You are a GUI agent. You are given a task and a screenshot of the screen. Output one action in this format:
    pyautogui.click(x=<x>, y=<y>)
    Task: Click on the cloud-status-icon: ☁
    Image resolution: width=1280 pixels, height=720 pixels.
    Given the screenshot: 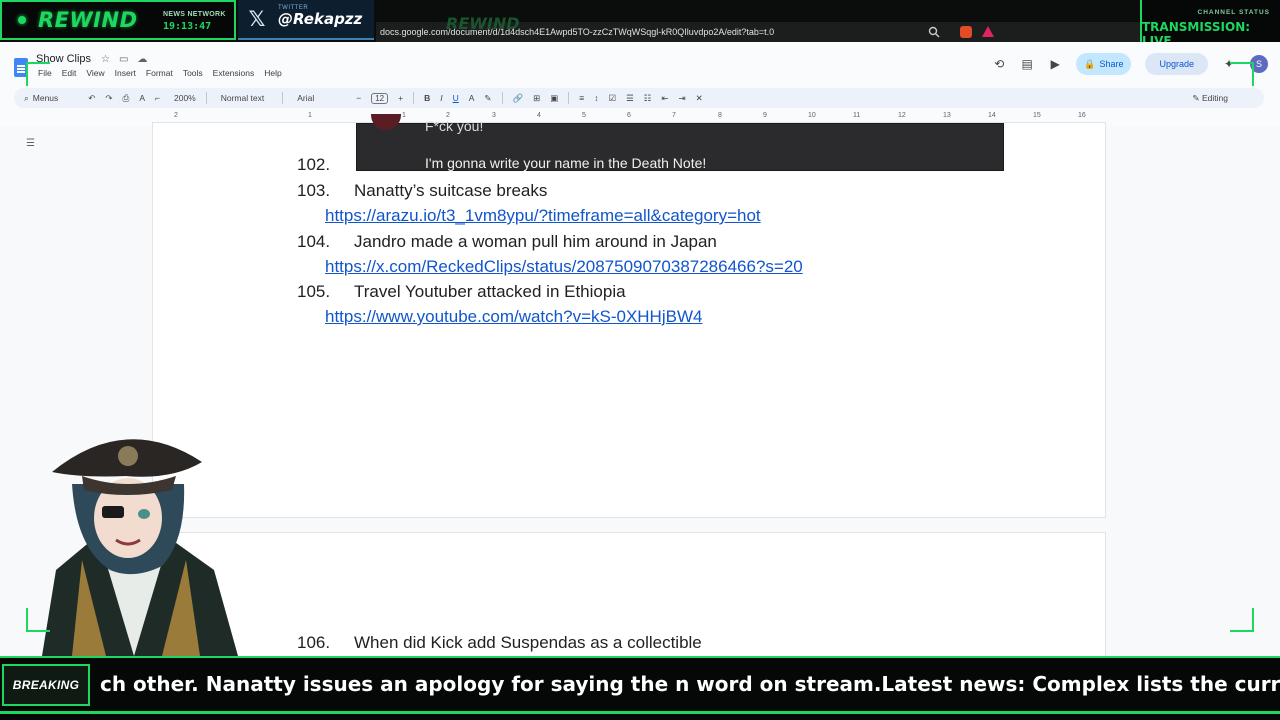 What is the action you would take?
    pyautogui.click(x=146, y=59)
    